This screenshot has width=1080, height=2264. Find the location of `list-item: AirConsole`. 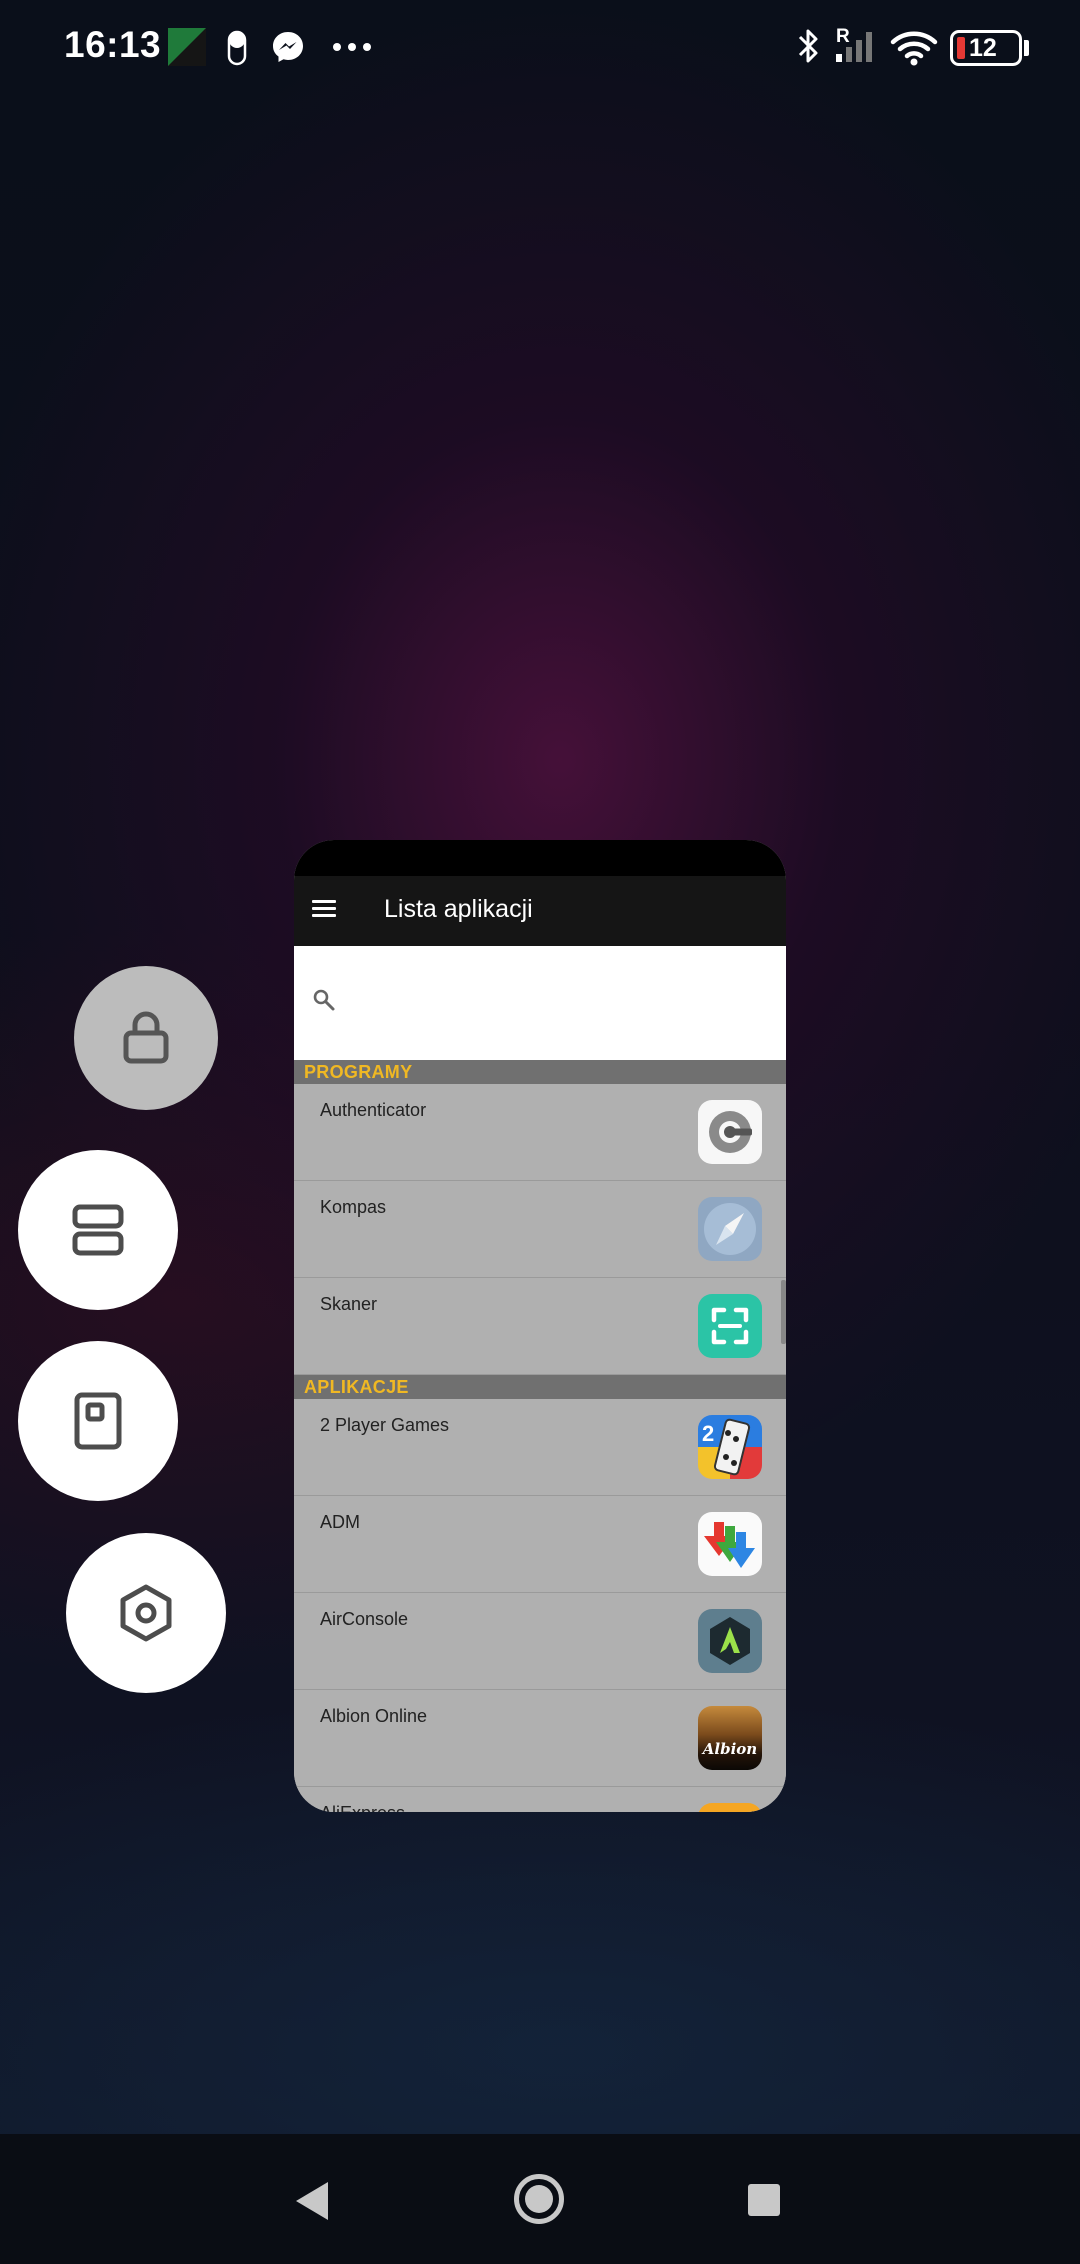

list-item: AirConsole is located at coordinates (540, 1641).